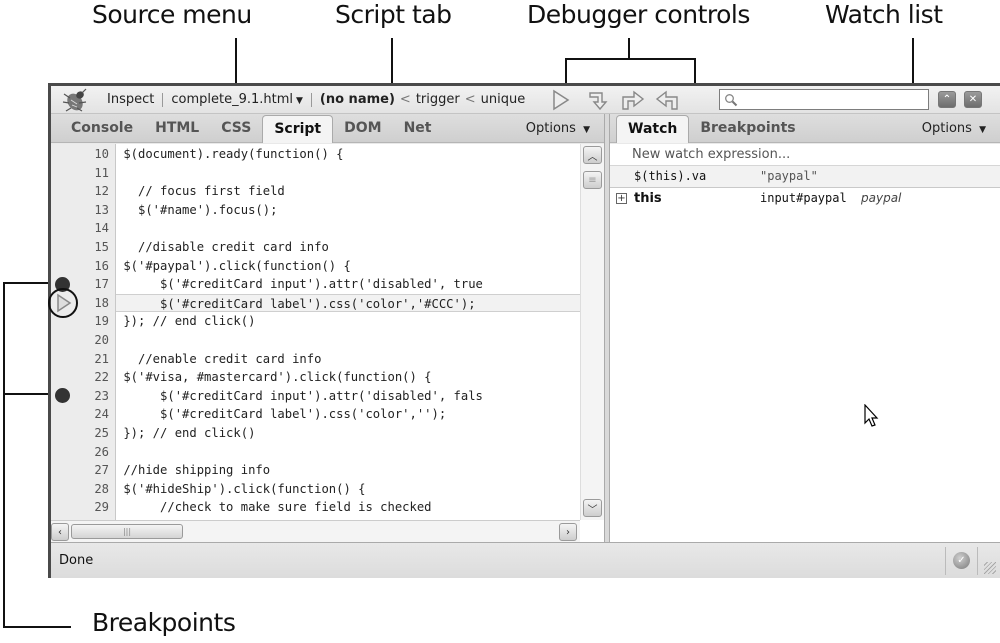 The height and width of the screenshot is (643, 1000). What do you see at coordinates (418, 131) in the screenshot?
I see `tab-net: Net` at bounding box center [418, 131].